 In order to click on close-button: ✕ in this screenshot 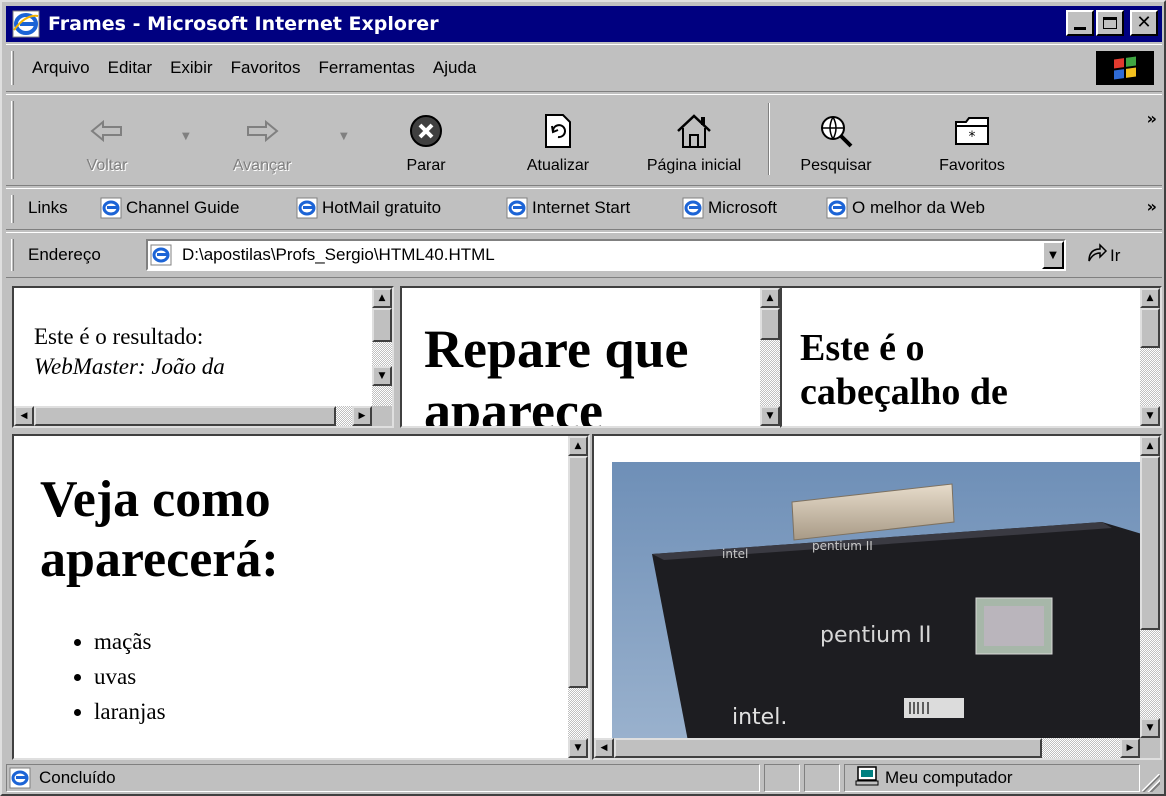, I will do `click(1144, 23)`.